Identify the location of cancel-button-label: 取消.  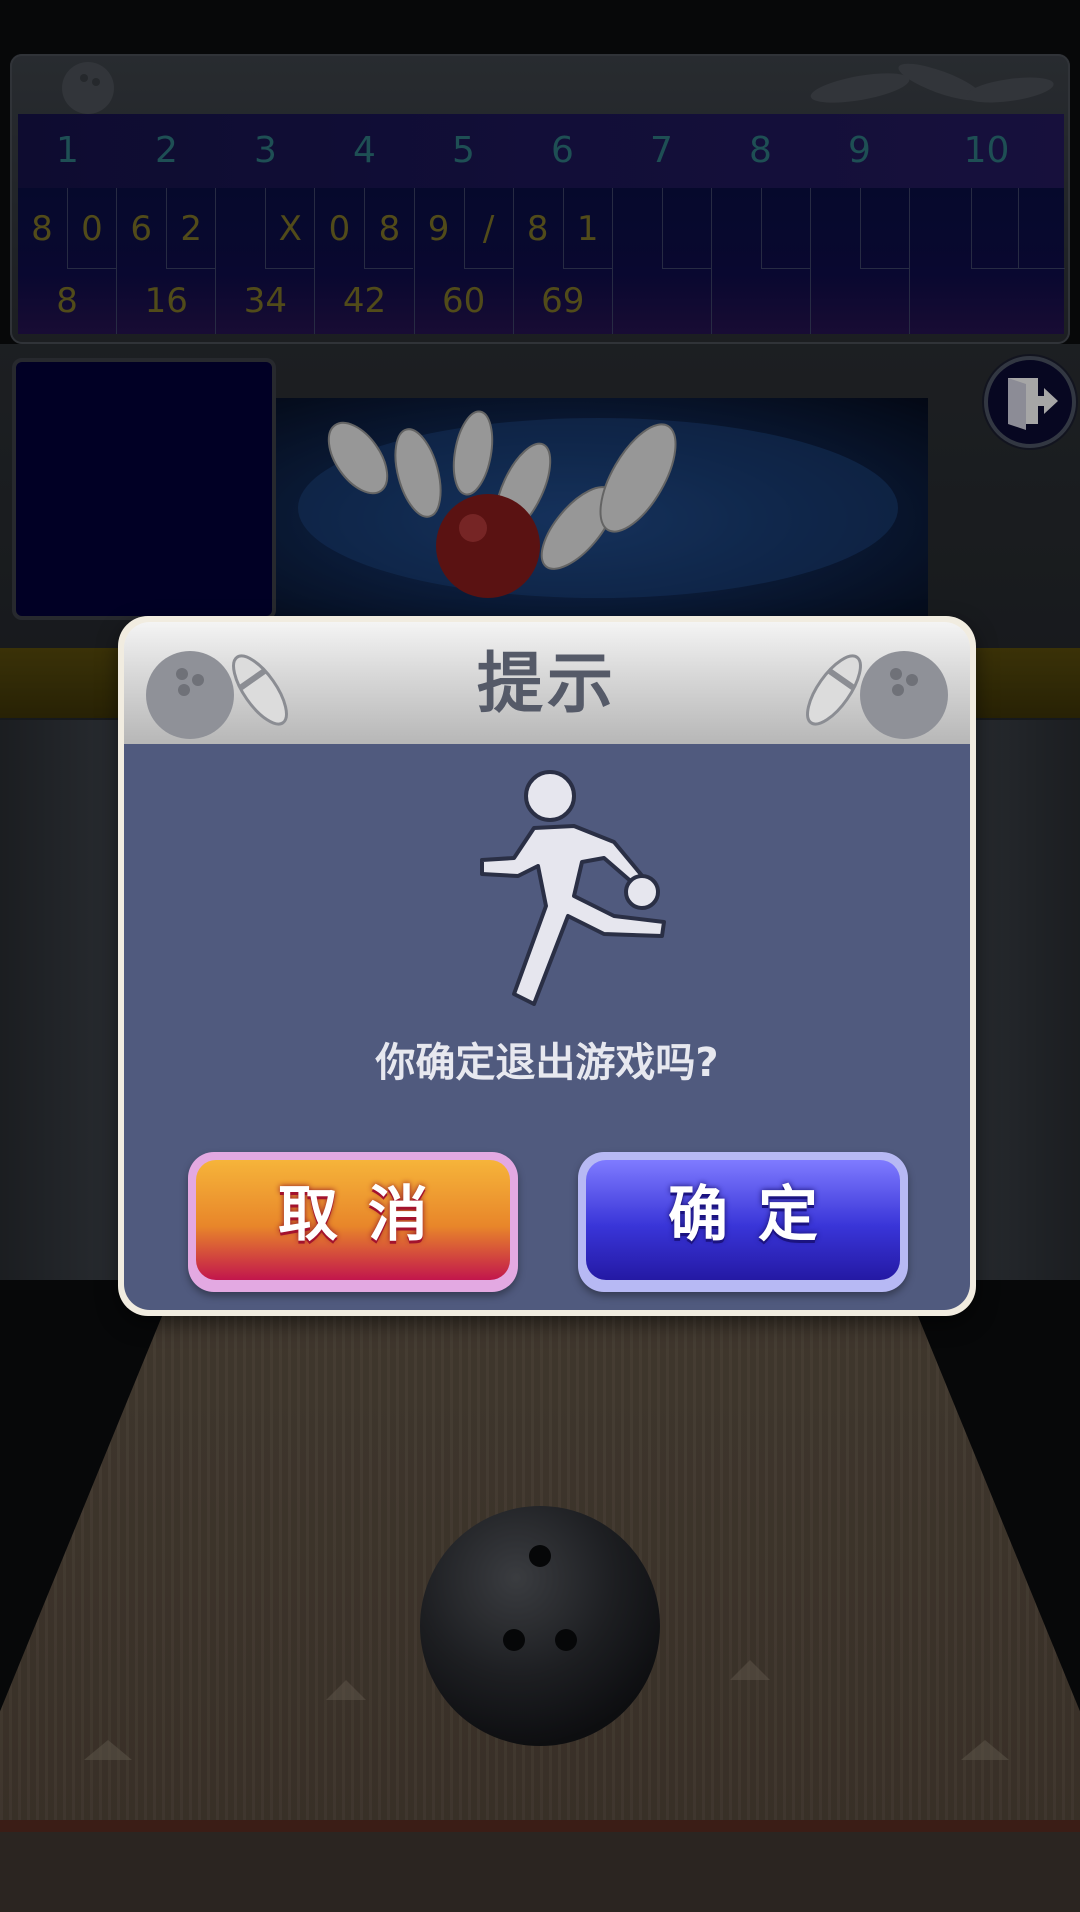
(368, 1215).